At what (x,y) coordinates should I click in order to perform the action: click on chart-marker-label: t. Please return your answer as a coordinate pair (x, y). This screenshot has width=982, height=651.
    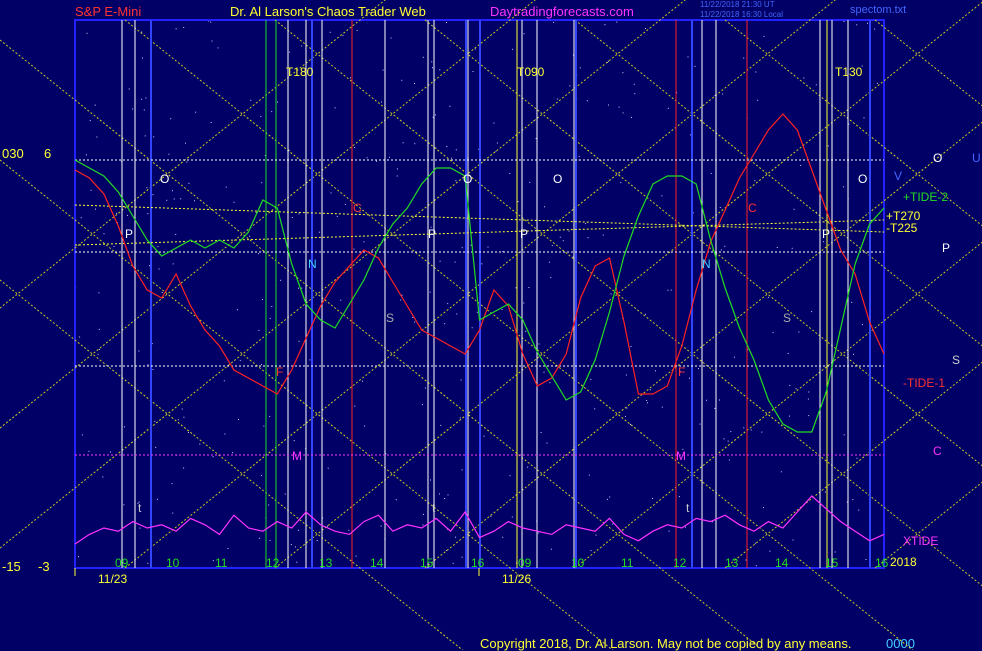
    Looking at the image, I should click on (140, 508).